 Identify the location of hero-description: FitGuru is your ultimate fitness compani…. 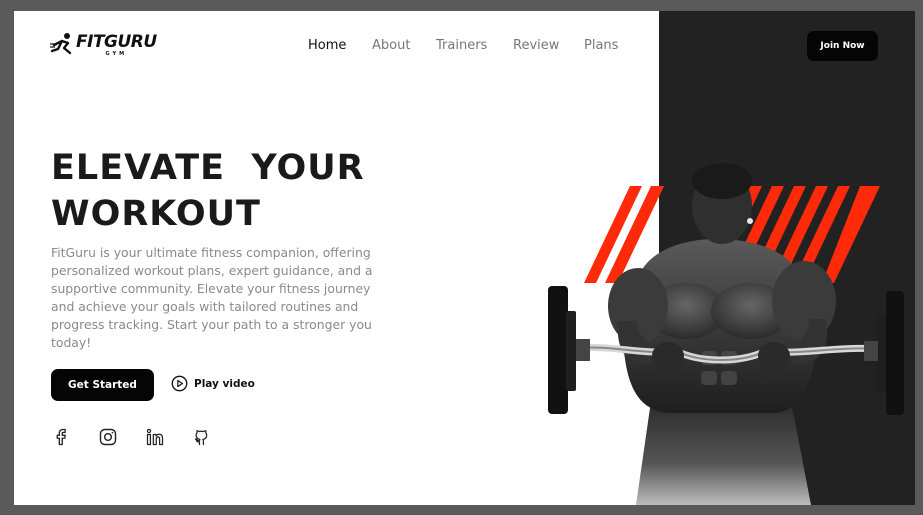
(212, 297).